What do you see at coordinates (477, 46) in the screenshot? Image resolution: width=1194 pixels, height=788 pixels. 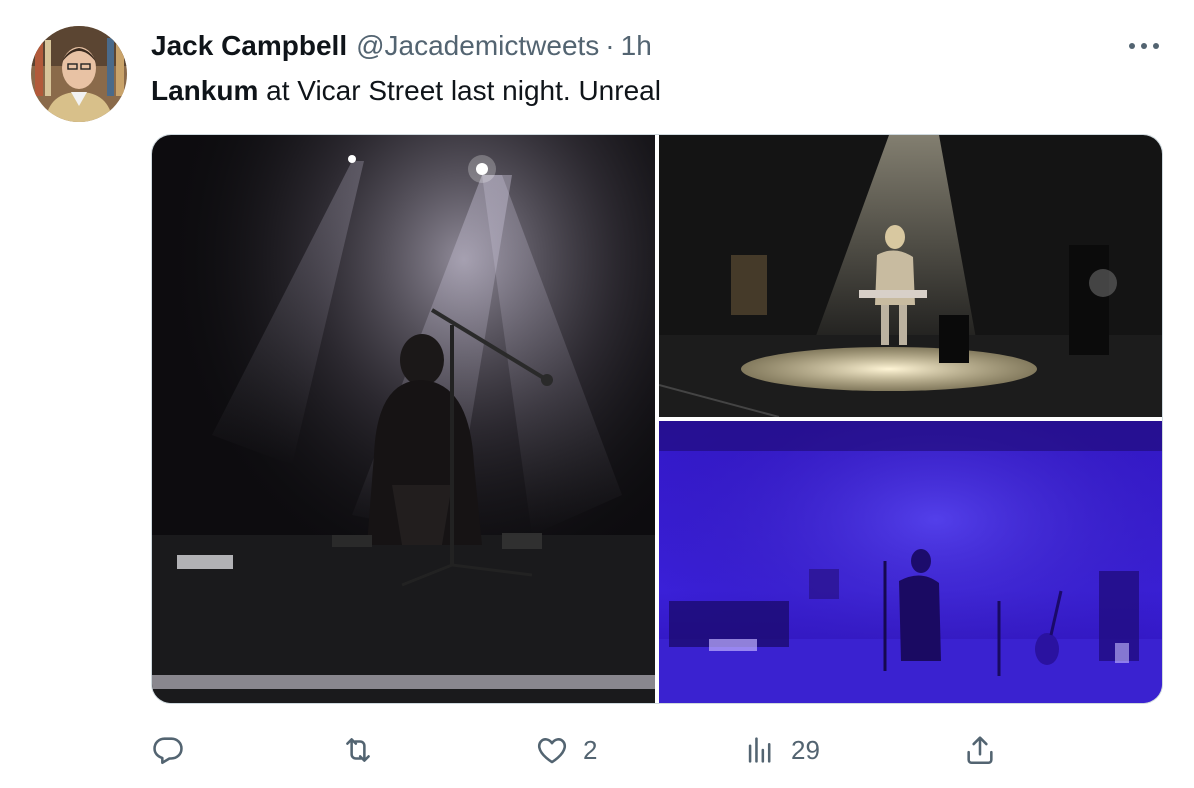 I see `author-handle: @Jacademictweets` at bounding box center [477, 46].